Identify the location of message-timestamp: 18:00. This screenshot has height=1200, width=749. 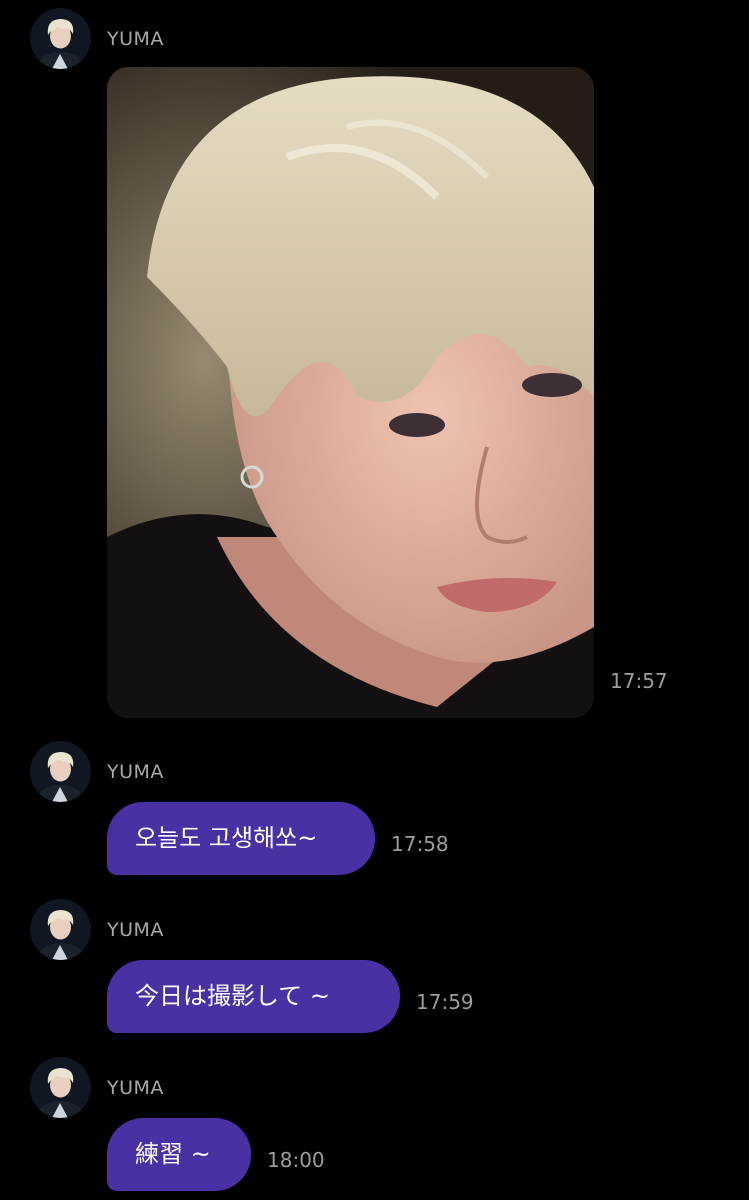
(296, 1160).